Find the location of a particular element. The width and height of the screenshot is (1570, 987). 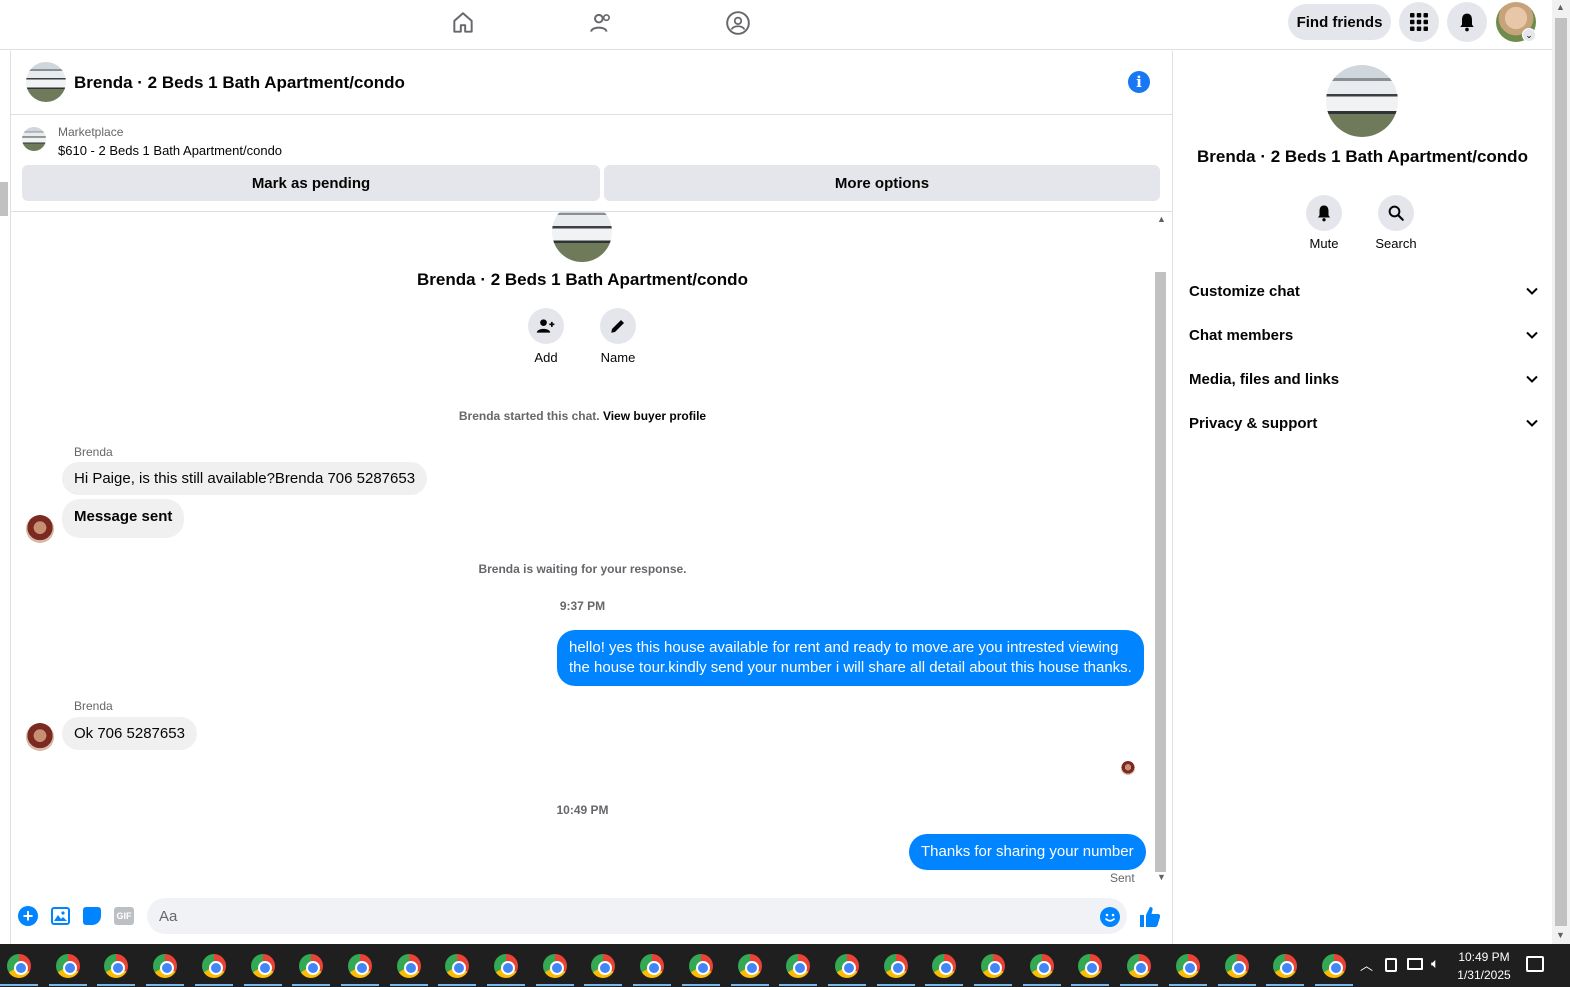

emoji-icon is located at coordinates (1110, 917).